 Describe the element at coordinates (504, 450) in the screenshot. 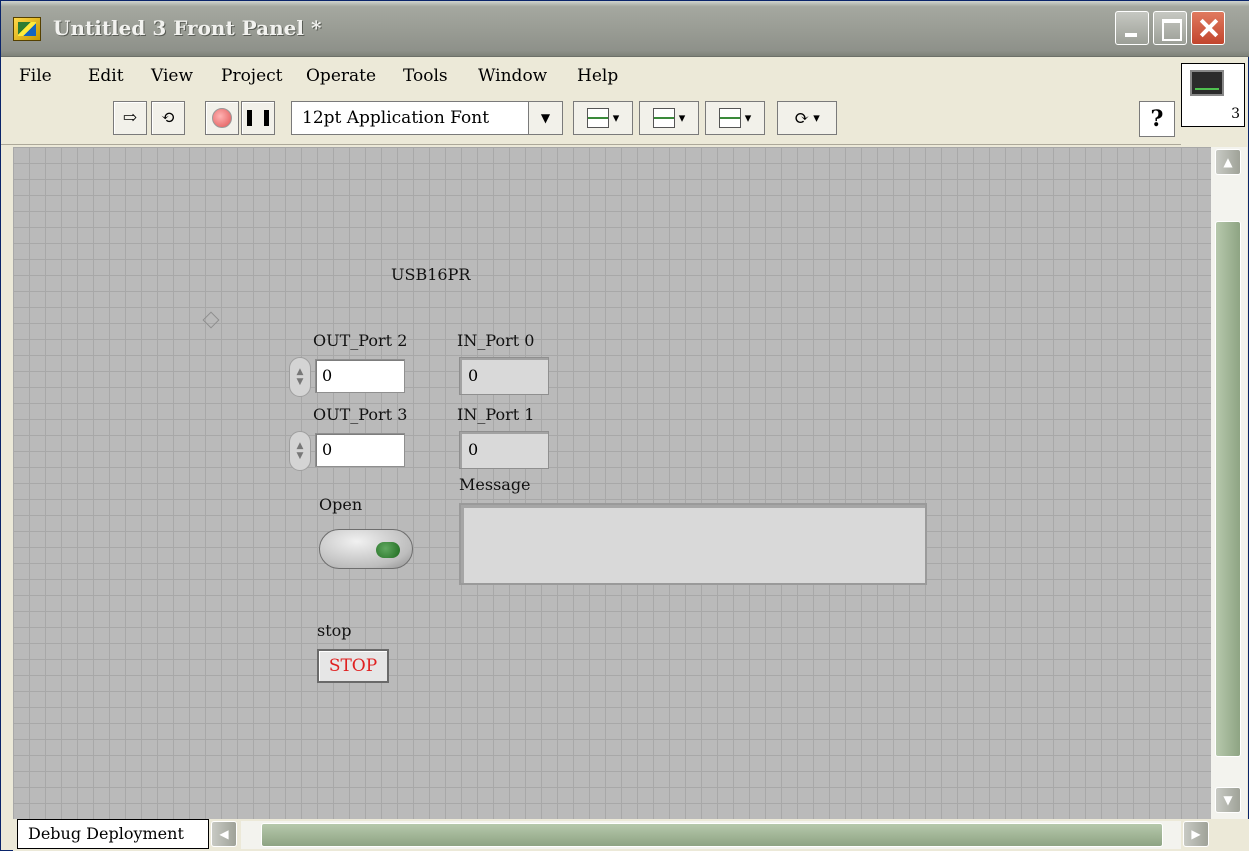

I see `in-port1-indicator: 0` at that location.